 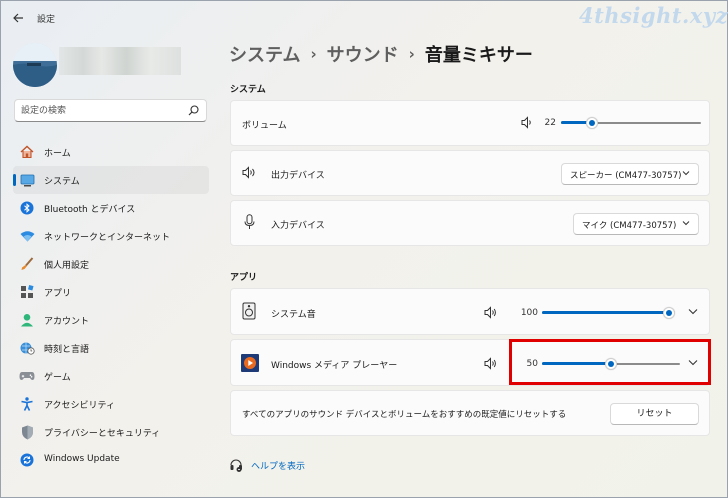 What do you see at coordinates (102, 434) in the screenshot?
I see `sidebar-item-label: プライバシーとセキュリティ` at bounding box center [102, 434].